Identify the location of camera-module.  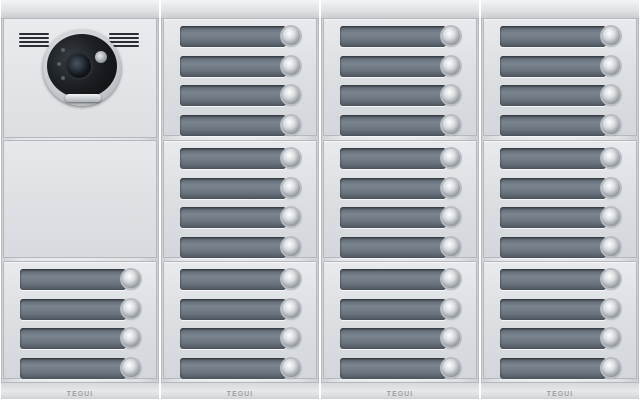
(80, 78).